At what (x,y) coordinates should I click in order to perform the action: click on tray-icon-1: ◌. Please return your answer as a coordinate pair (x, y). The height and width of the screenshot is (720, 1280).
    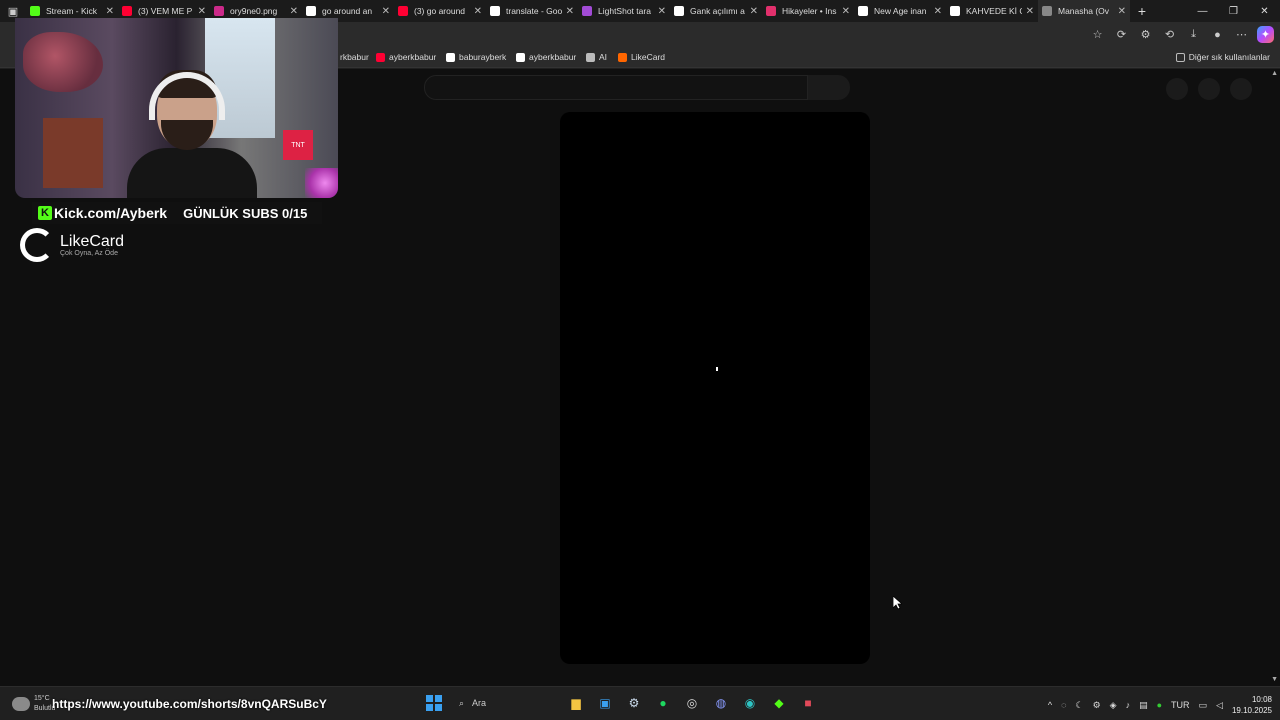
    Looking at the image, I should click on (1063, 705).